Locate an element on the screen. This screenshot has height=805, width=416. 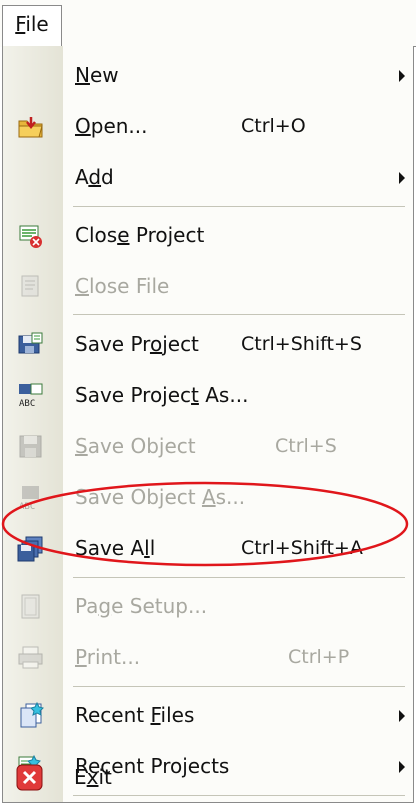
save-object-icon is located at coordinates (30, 446).